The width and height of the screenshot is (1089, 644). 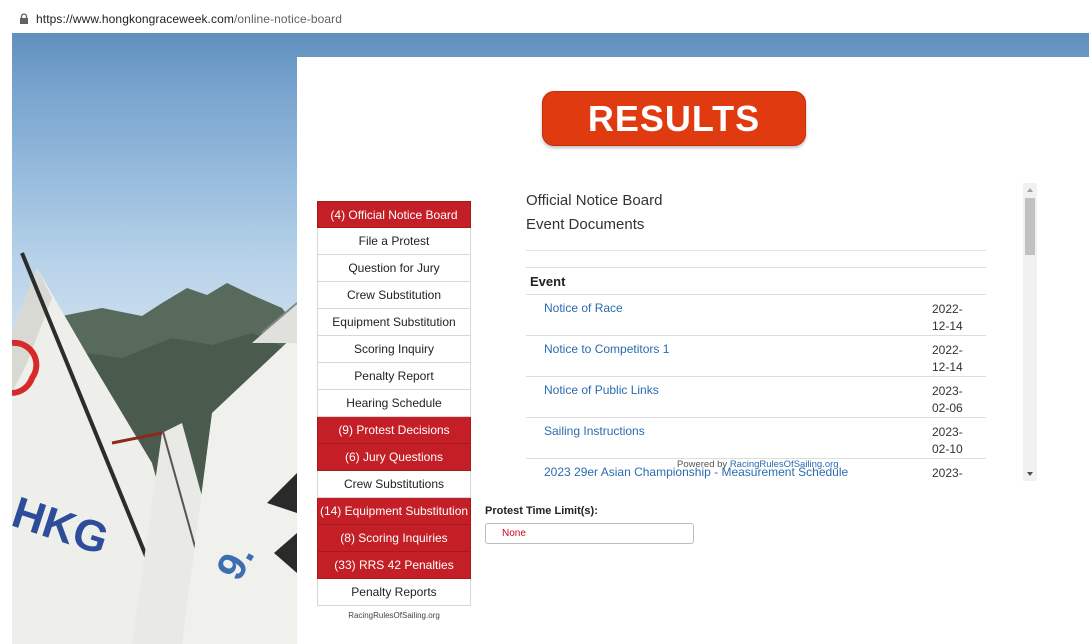 I want to click on document-link: Notice to Competitors 1, so click(x=606, y=349).